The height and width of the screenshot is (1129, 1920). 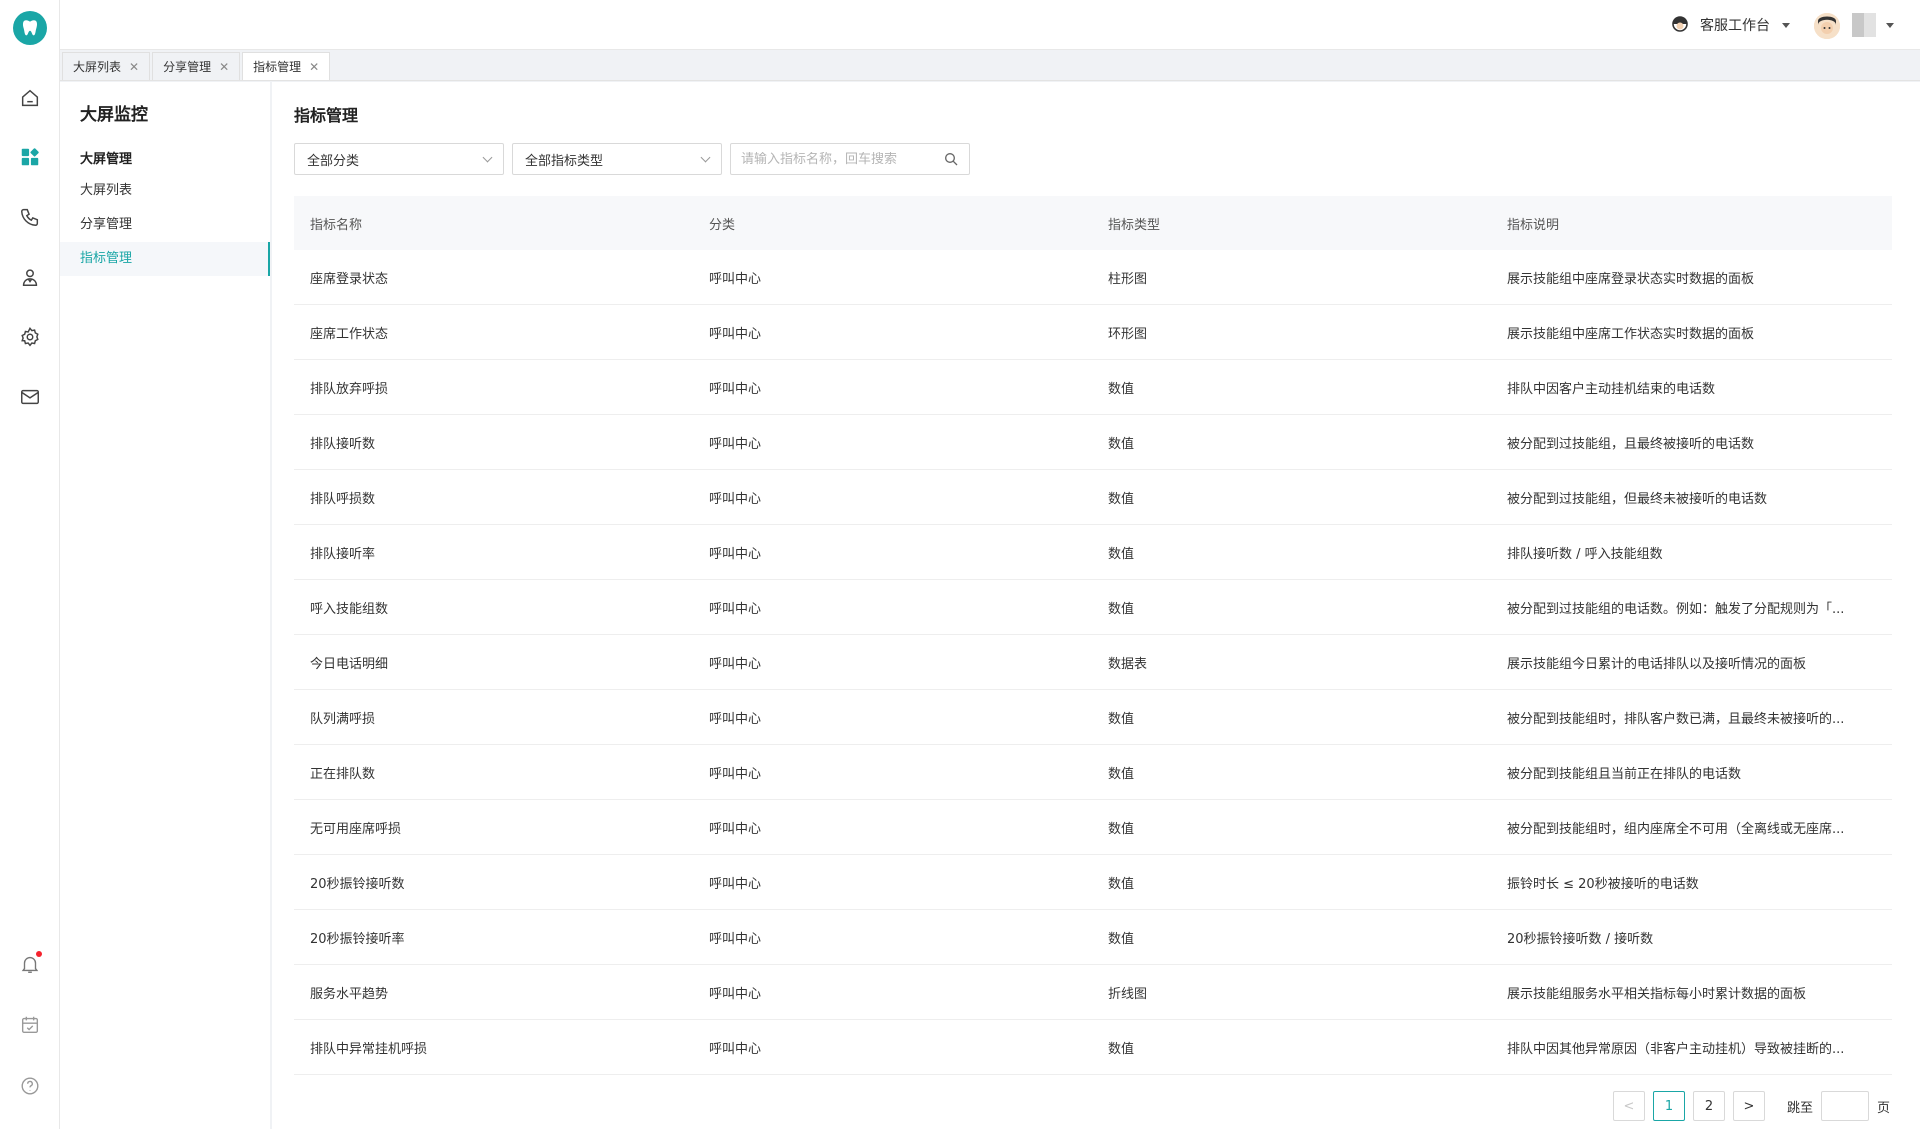 What do you see at coordinates (30, 337) in the screenshot?
I see `settings-icon` at bounding box center [30, 337].